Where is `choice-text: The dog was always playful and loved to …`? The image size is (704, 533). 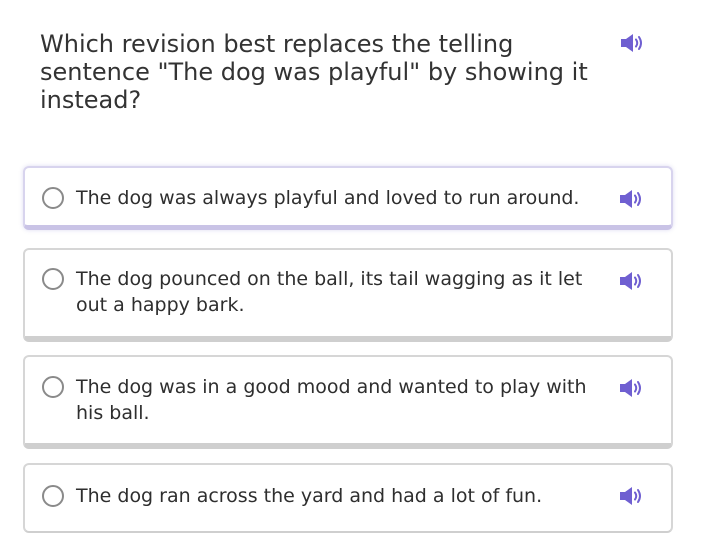
choice-text: The dog was always playful and loved to … is located at coordinates (328, 198).